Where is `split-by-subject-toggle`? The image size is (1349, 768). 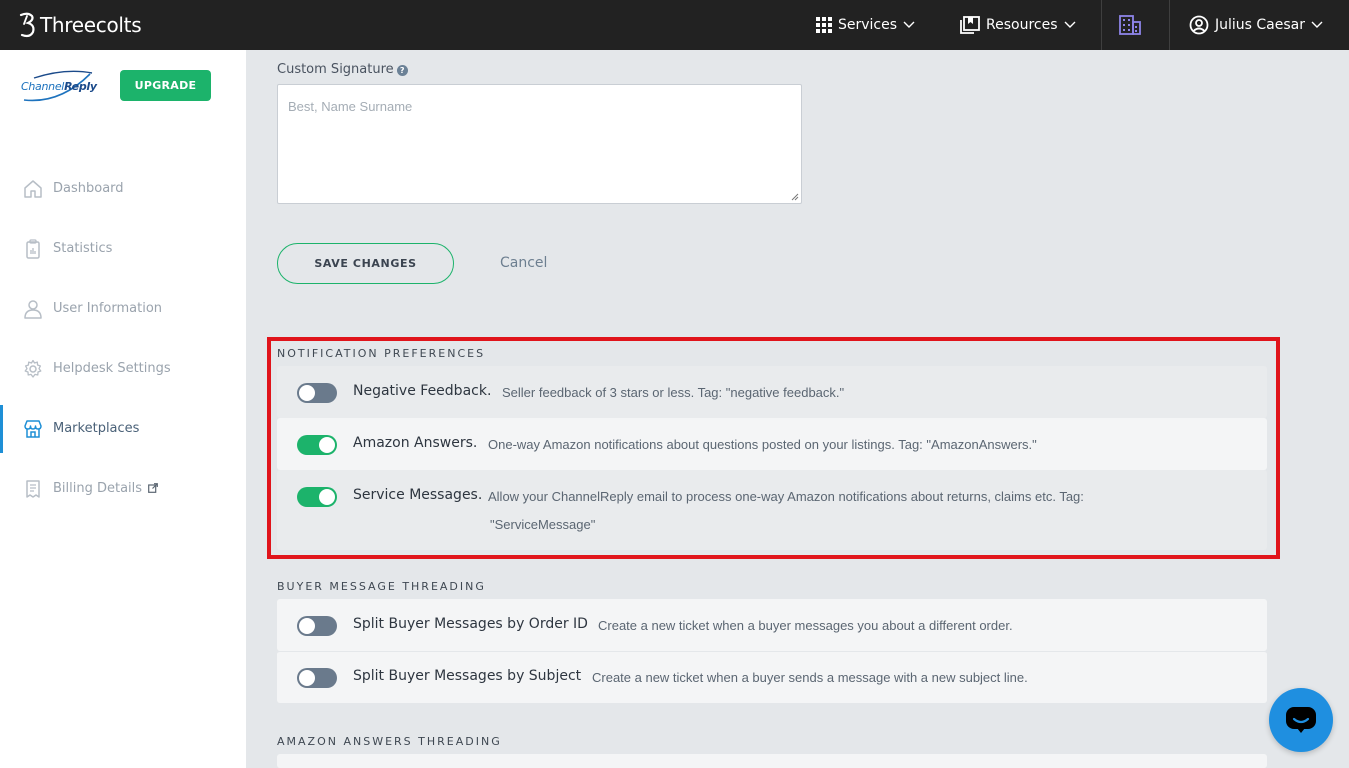
split-by-subject-toggle is located at coordinates (317, 678).